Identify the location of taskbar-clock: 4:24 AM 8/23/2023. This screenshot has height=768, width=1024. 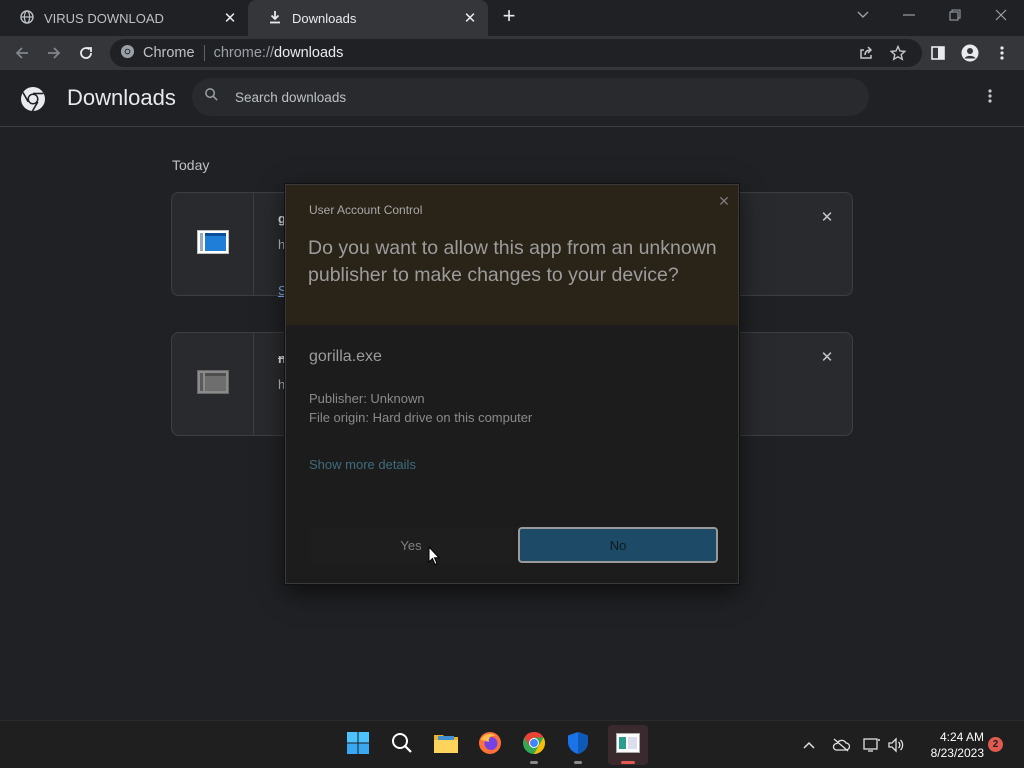
(949, 745).